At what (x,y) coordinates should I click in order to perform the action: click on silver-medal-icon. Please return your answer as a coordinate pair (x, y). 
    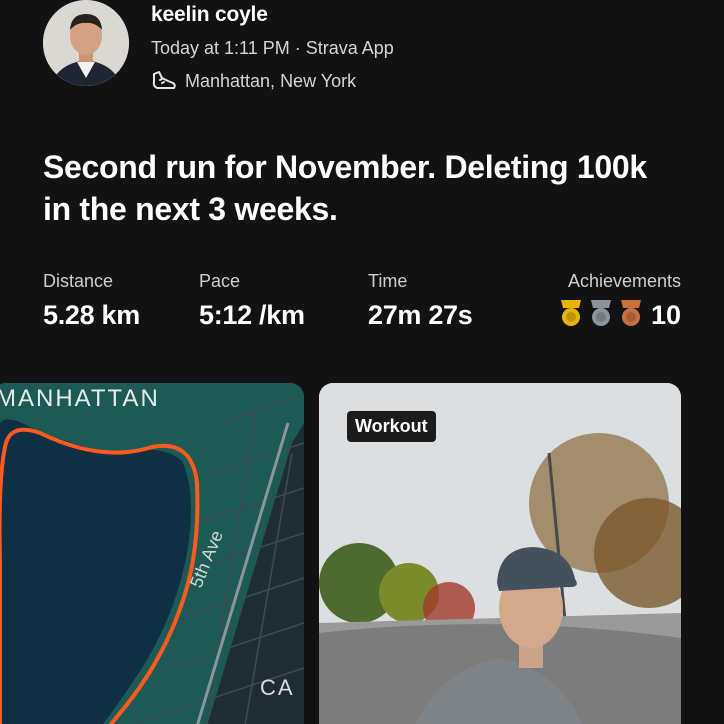
    Looking at the image, I should click on (601, 315).